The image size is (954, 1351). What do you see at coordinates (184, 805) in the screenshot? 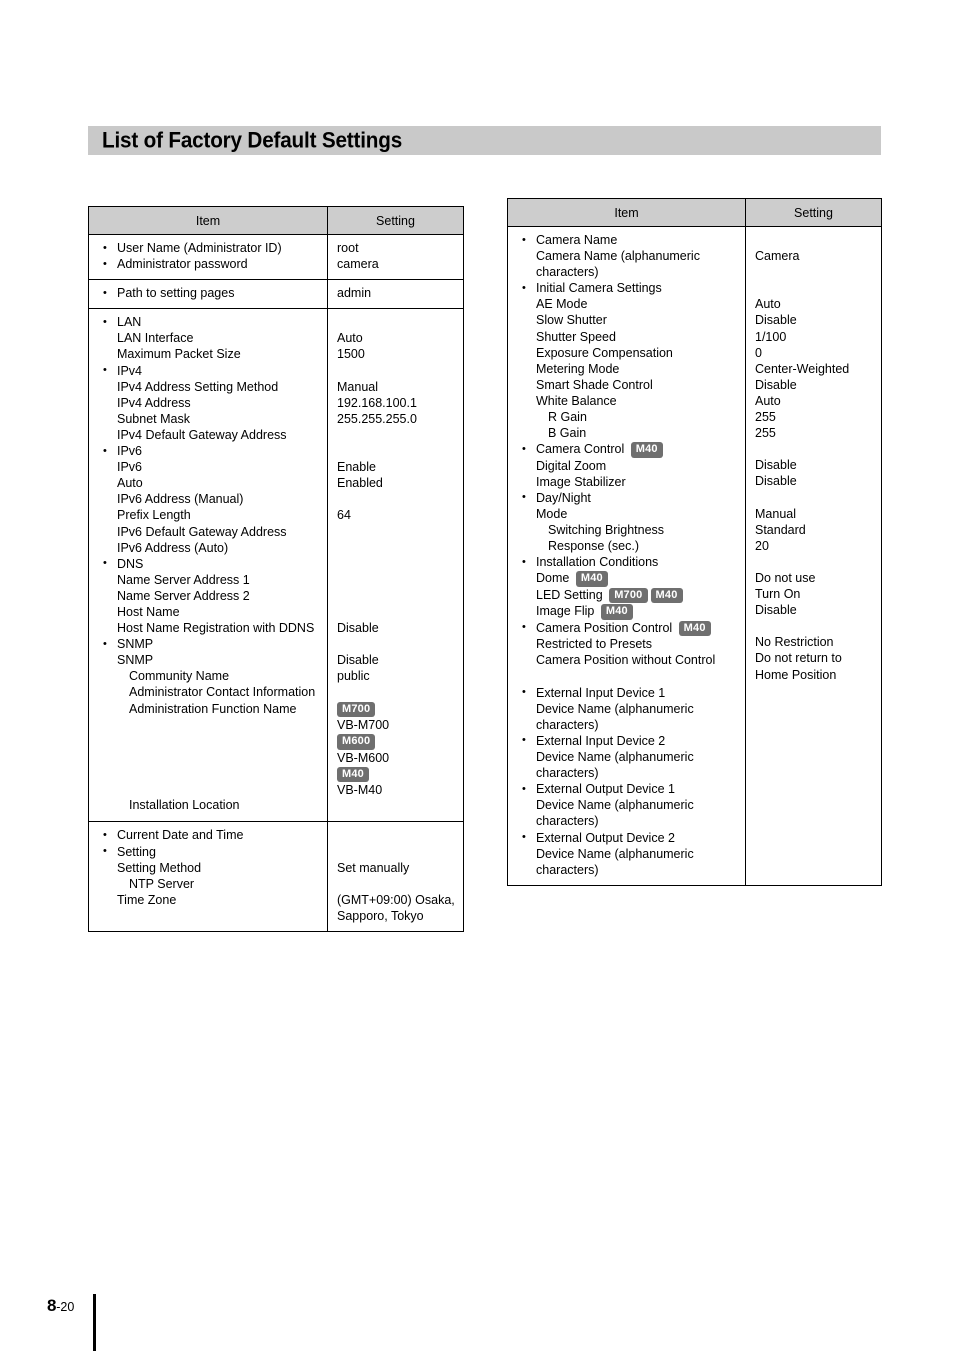
I see `item-line: Installation Location` at bounding box center [184, 805].